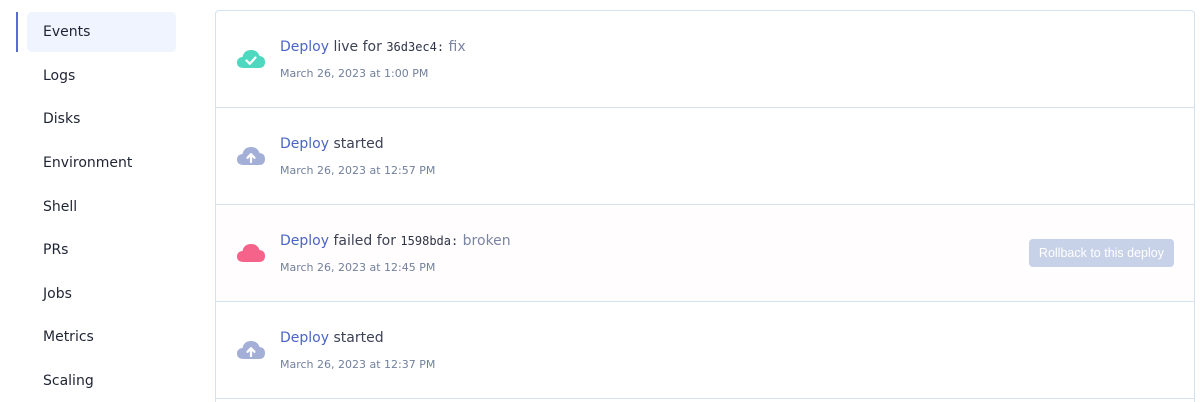 The height and width of the screenshot is (402, 1200). What do you see at coordinates (60, 207) in the screenshot?
I see `sidebar-item-label: Shell` at bounding box center [60, 207].